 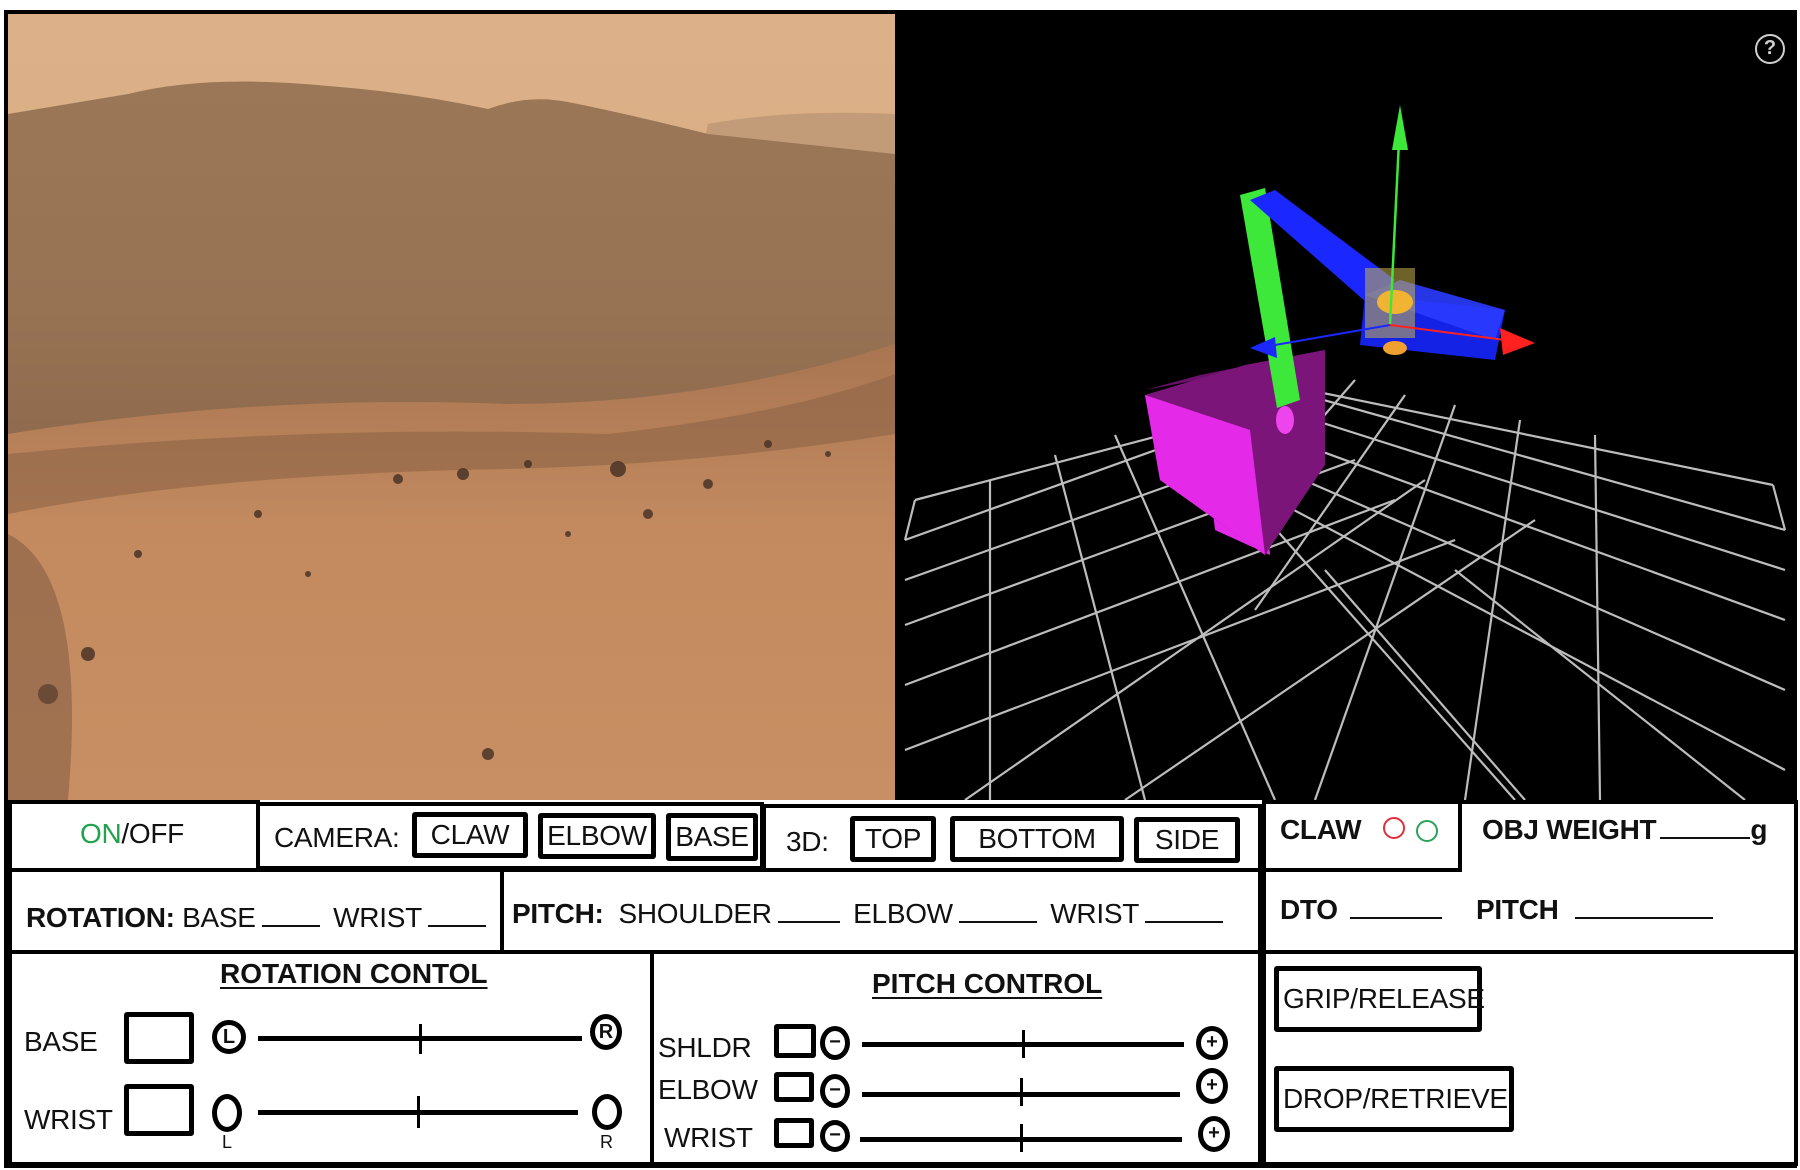 What do you see at coordinates (259, 918) in the screenshot?
I see `rotation-readout: ROTATION: BASE WRIST` at bounding box center [259, 918].